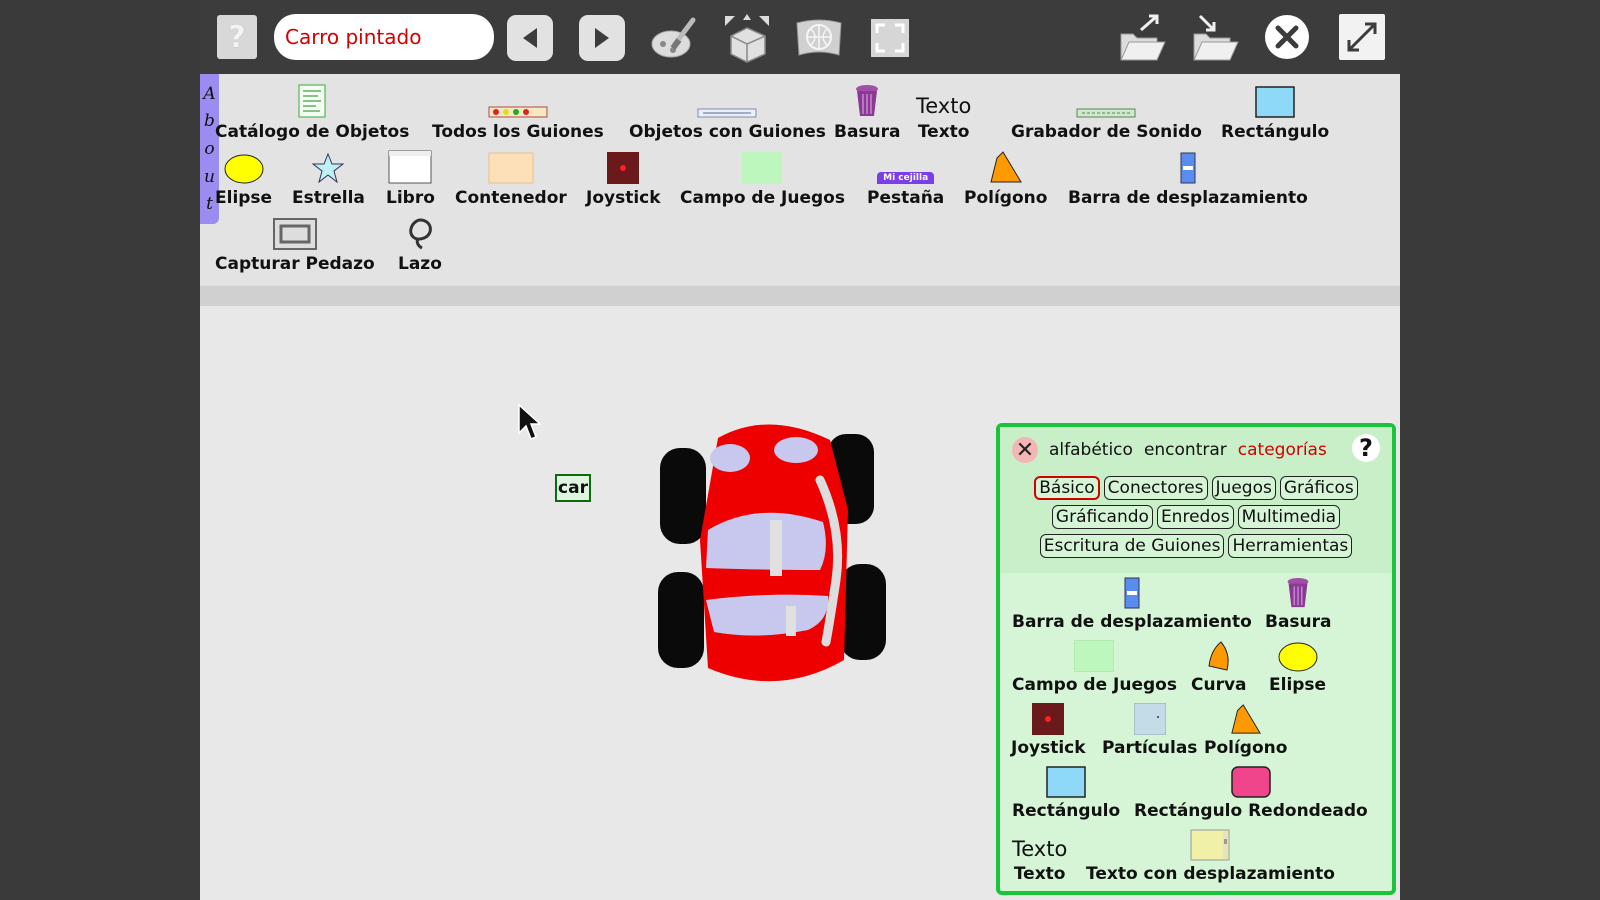 This screenshot has width=1600, height=900. What do you see at coordinates (623, 198) in the screenshot?
I see `supply-label: Joystick` at bounding box center [623, 198].